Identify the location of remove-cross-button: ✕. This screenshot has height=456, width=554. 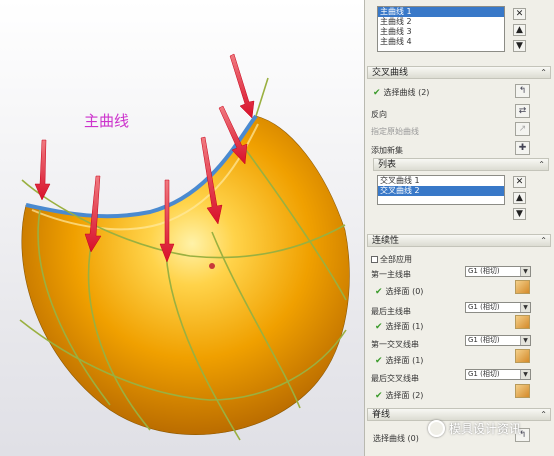
(519, 182).